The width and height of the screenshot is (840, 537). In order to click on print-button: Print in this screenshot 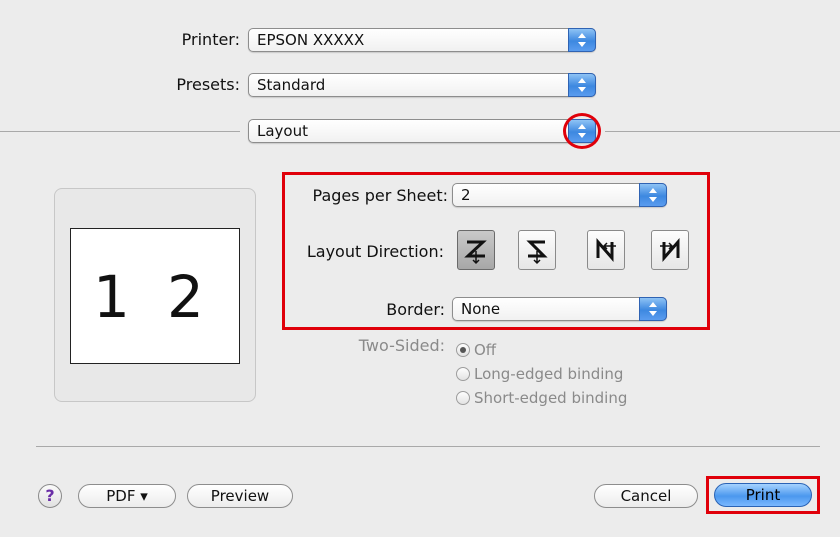, I will do `click(763, 495)`.